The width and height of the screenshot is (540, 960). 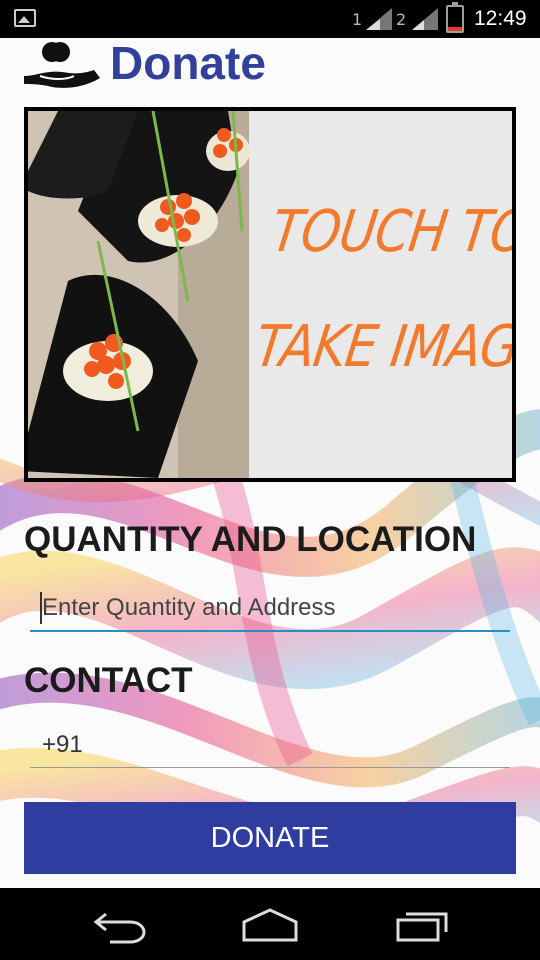 What do you see at coordinates (270, 838) in the screenshot?
I see `donate-button: DONATE` at bounding box center [270, 838].